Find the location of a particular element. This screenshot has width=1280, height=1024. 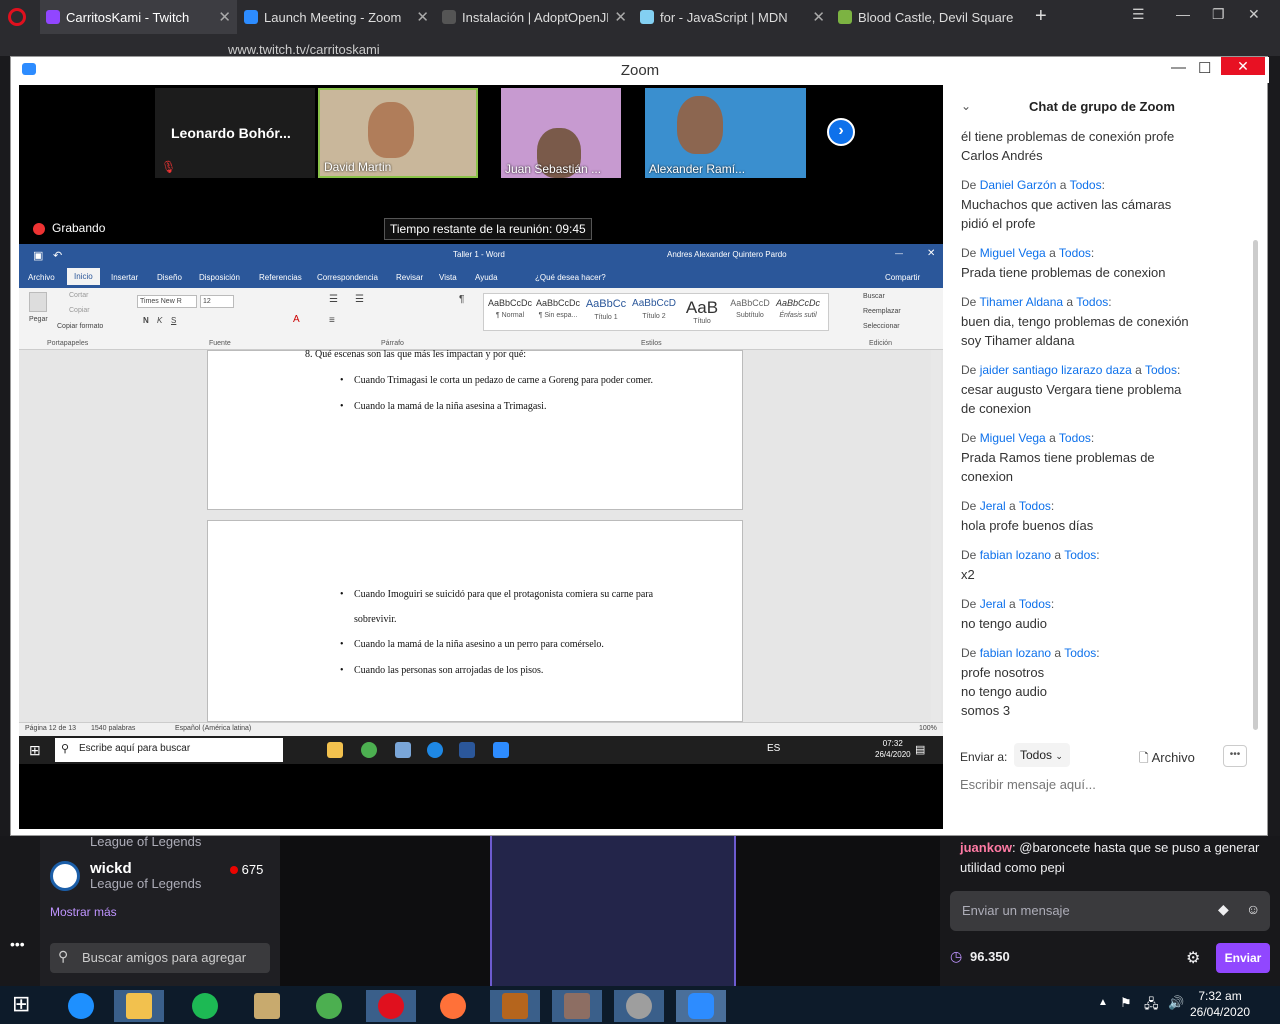

chat-send-input: Enviar un mensaje ◆ ☺ is located at coordinates (1110, 911).